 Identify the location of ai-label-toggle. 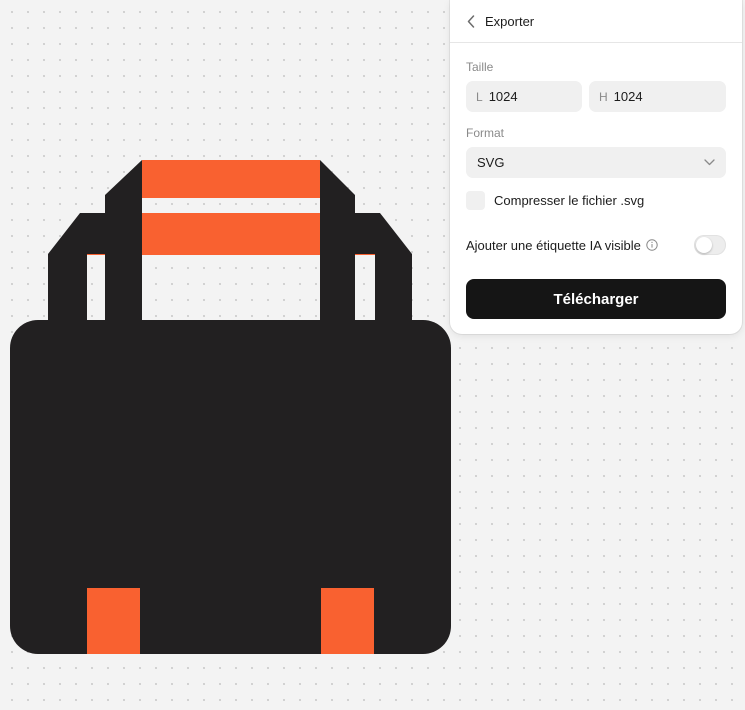
(710, 245).